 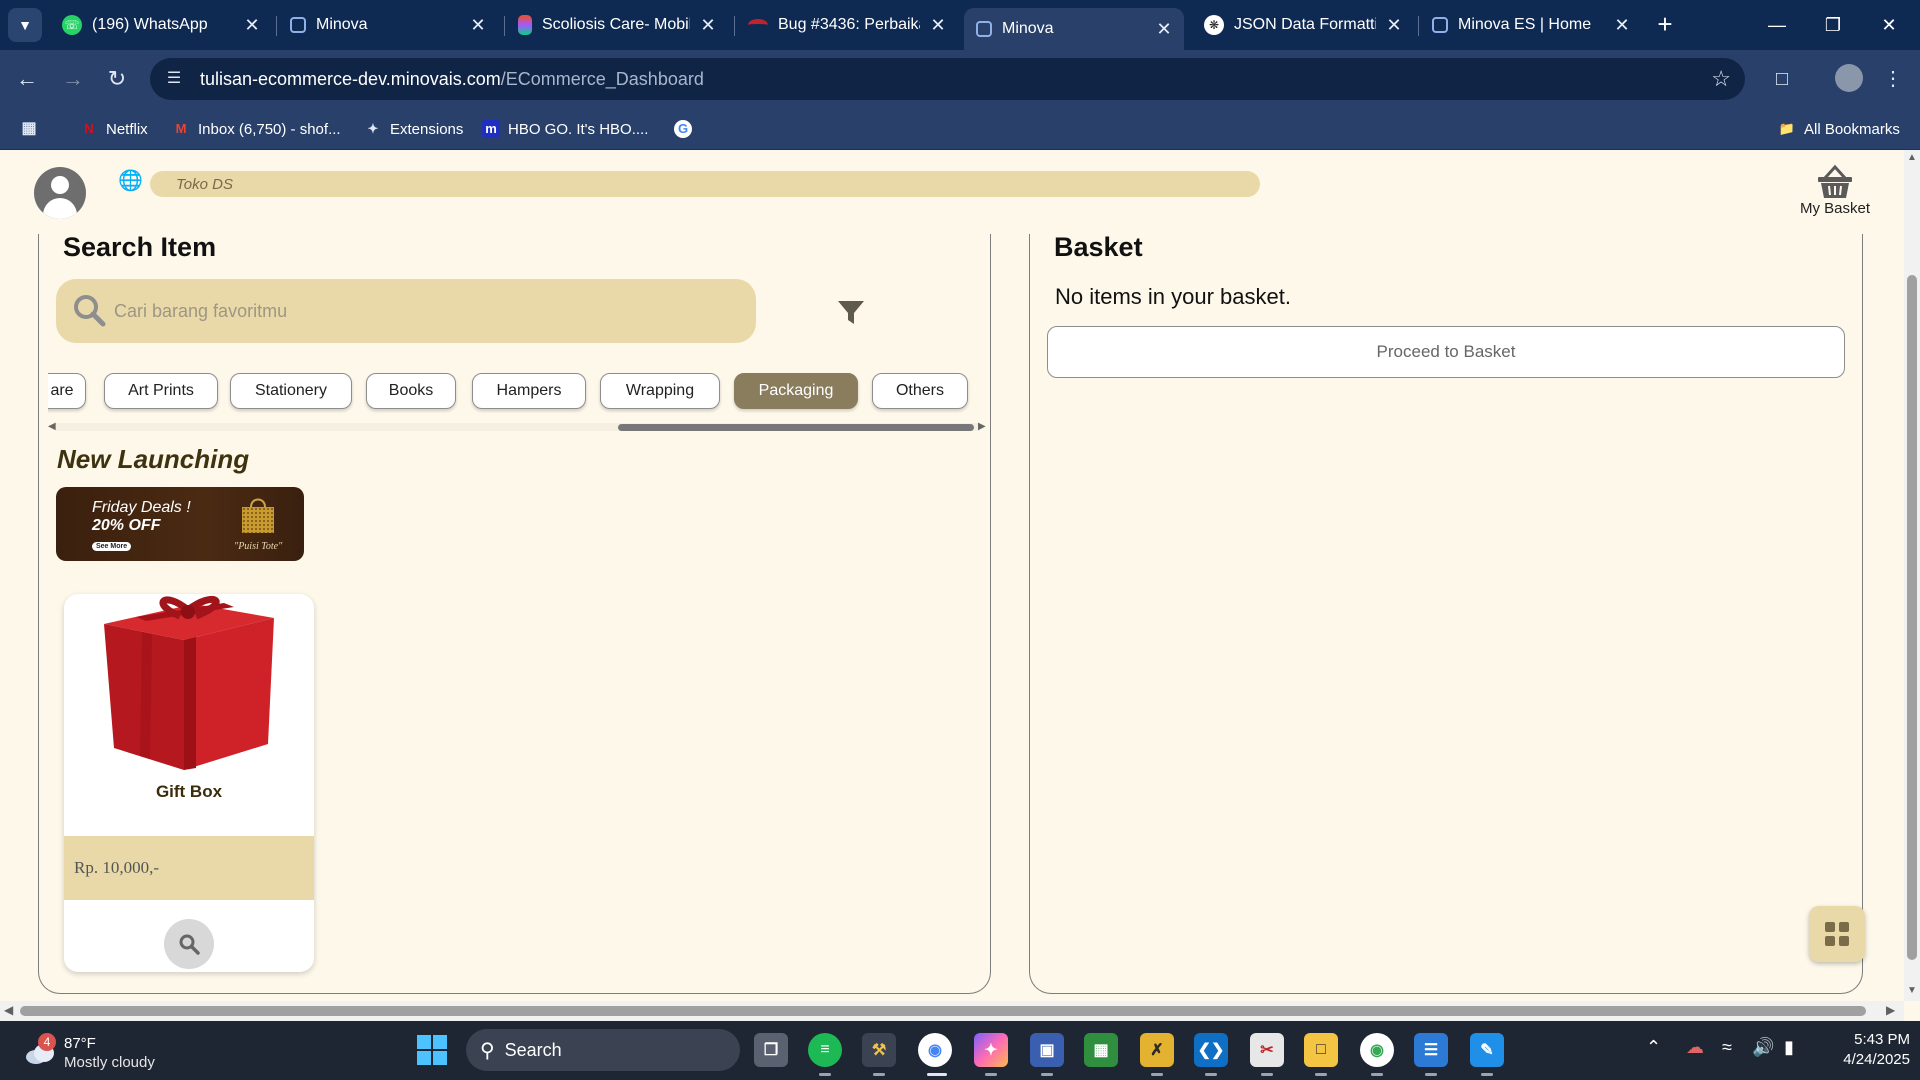 I want to click on tab-bug: Bug #3436: Perbaikar ✕, so click(x=847, y=25).